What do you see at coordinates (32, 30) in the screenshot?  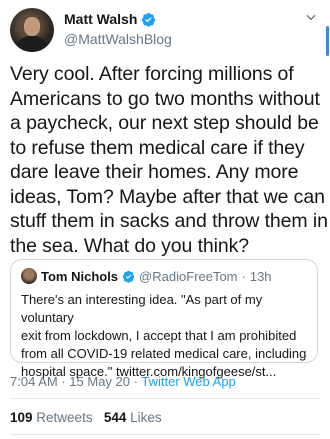 I see `author-avatar` at bounding box center [32, 30].